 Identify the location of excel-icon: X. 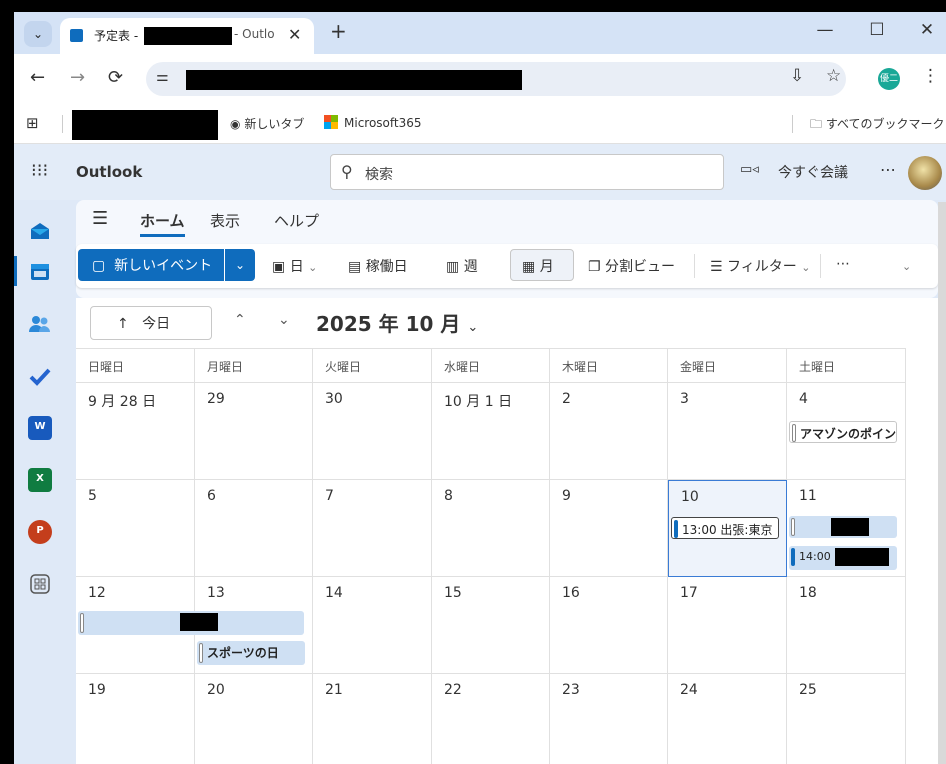
(40, 480).